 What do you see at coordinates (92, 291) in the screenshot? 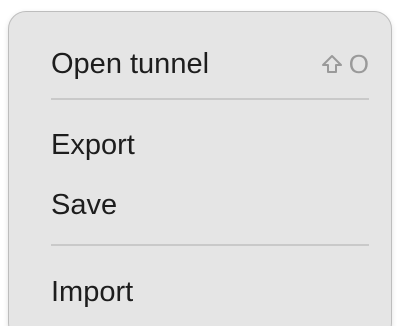
I see `menu-item-label: Import` at bounding box center [92, 291].